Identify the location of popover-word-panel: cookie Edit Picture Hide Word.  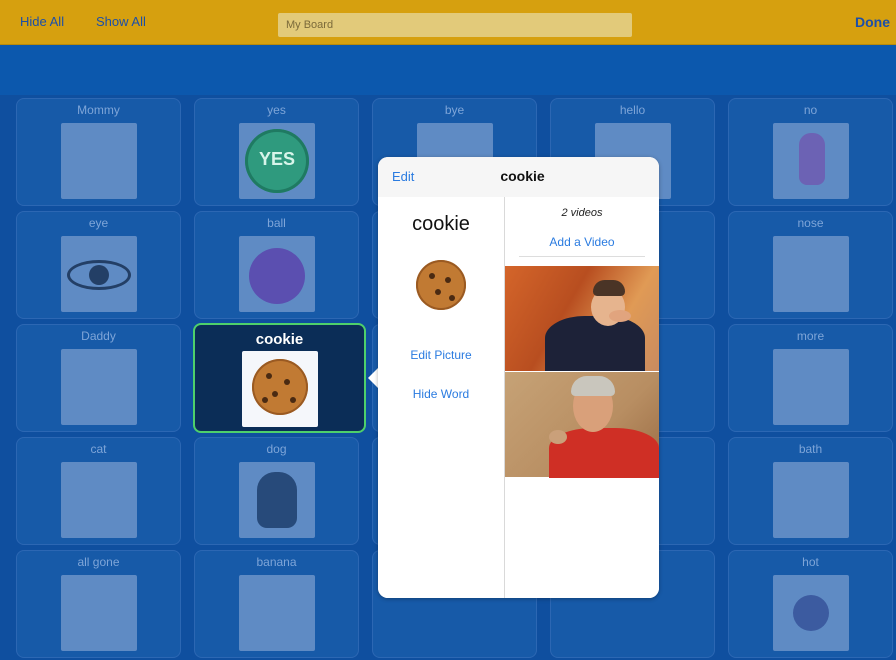
(441, 397).